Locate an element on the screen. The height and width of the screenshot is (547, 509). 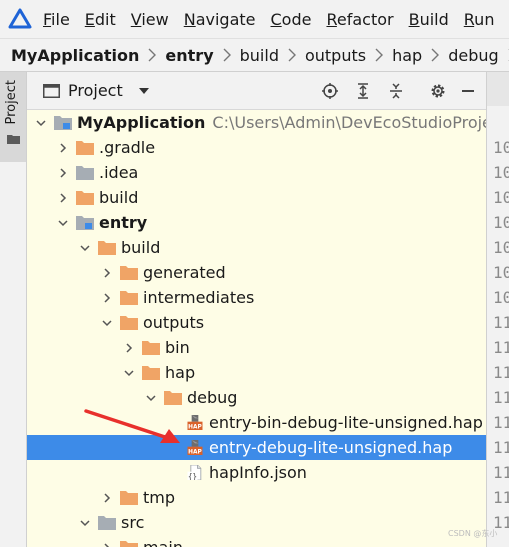
collapse-all-icon is located at coordinates (396, 91).